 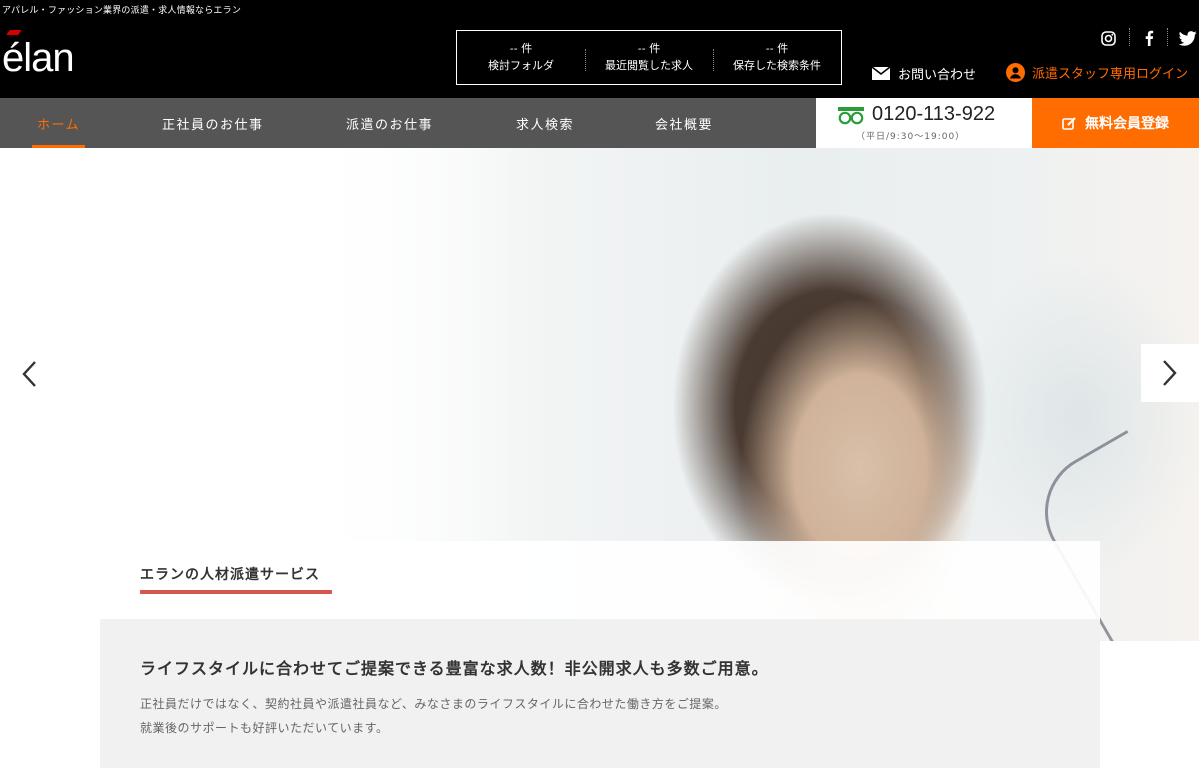 I want to click on nav-item-label: 会社概要, so click(x=684, y=125).